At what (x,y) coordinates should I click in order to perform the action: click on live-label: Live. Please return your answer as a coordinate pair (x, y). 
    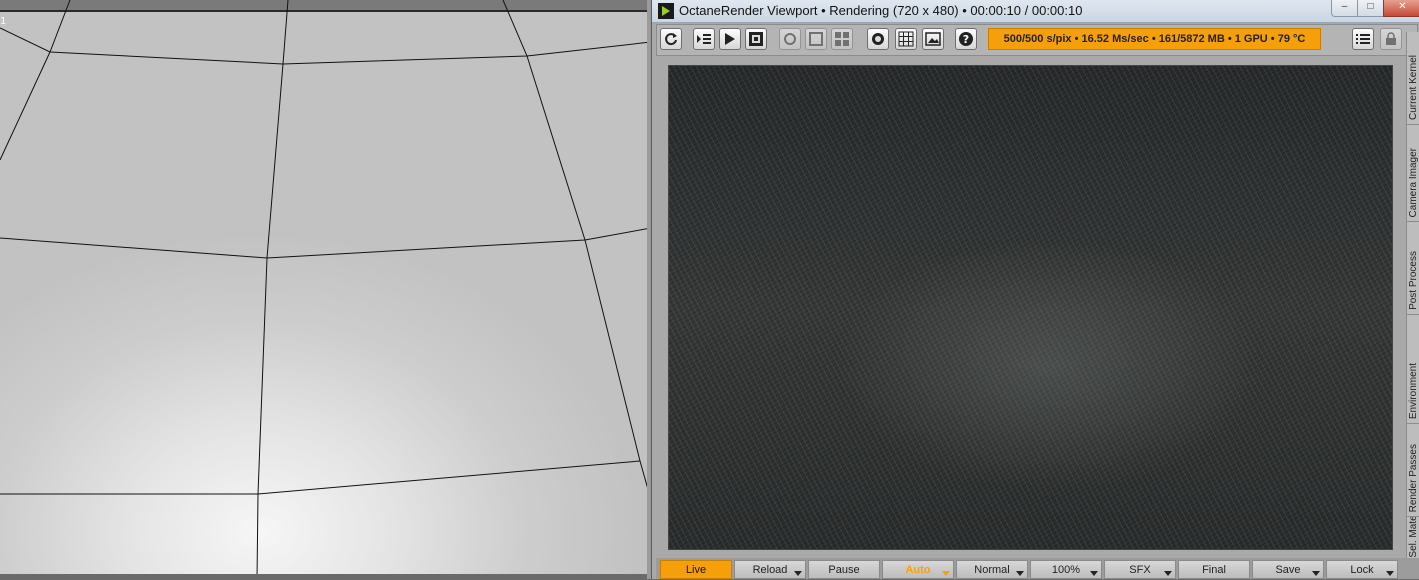
    Looking at the image, I should click on (696, 570).